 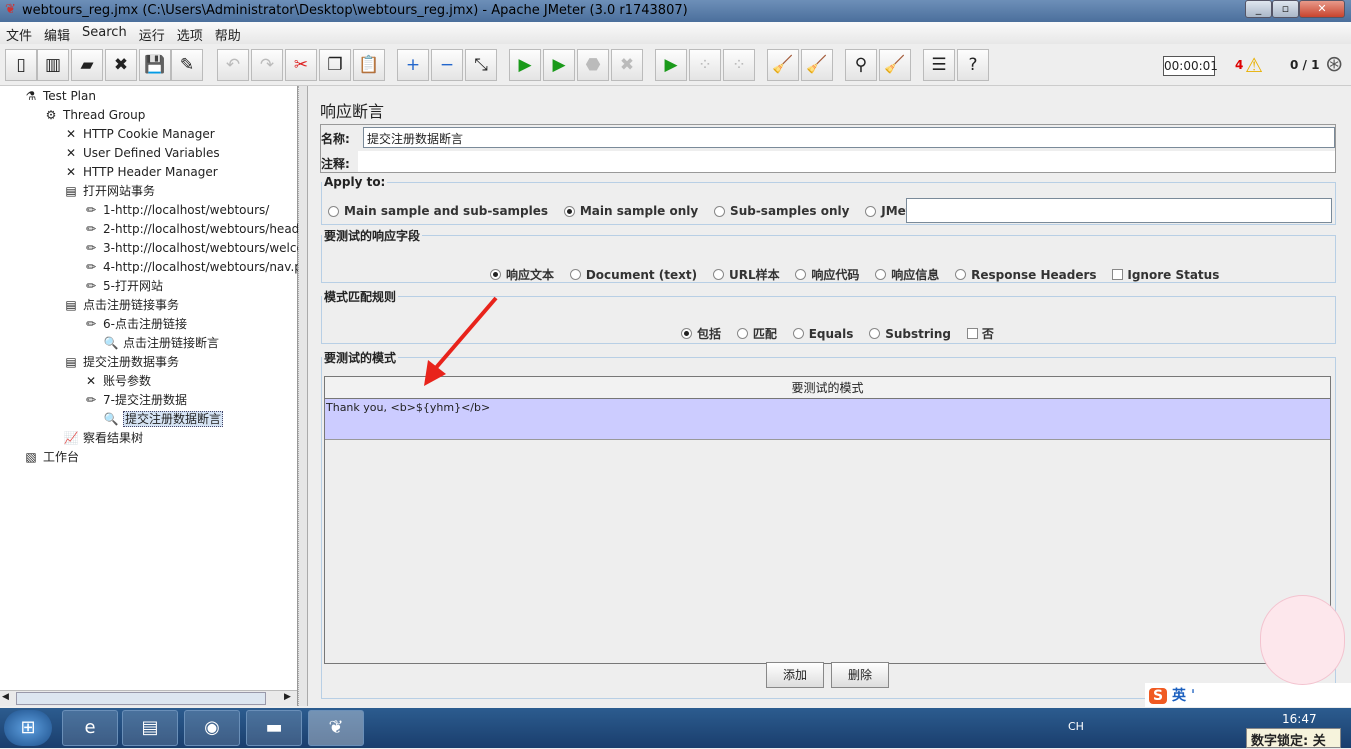 I want to click on tree-node: ▤ 提交注册数据事务, so click(x=120, y=362).